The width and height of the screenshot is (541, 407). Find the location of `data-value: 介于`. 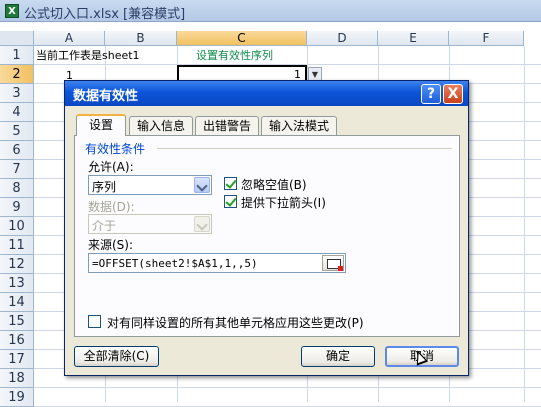

data-value: 介于 is located at coordinates (104, 226).